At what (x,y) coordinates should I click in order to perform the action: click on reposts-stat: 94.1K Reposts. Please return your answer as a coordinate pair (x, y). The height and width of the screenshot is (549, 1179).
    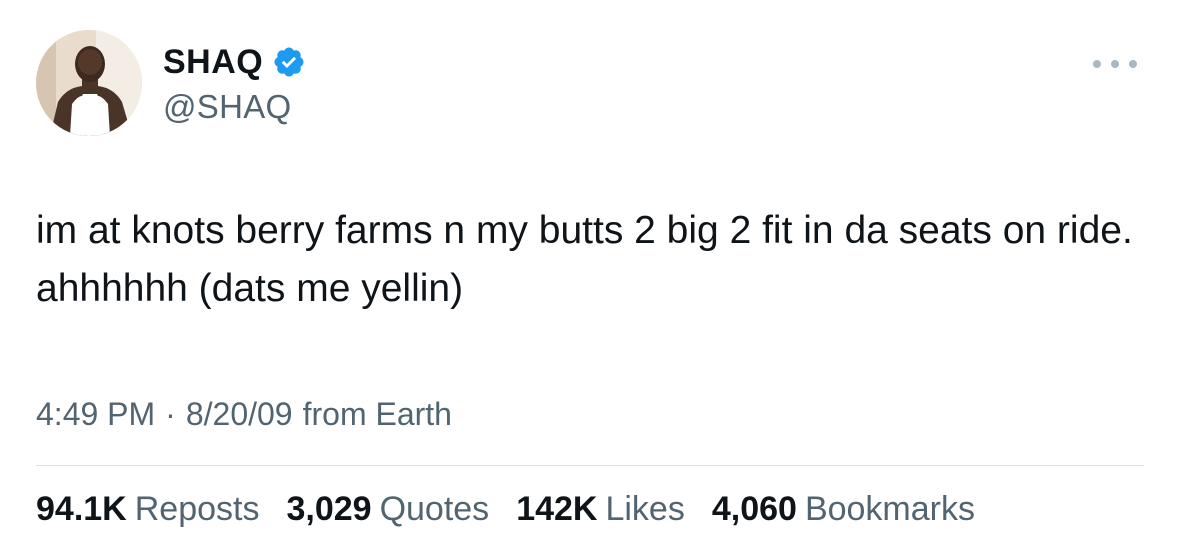
    Looking at the image, I should click on (147, 509).